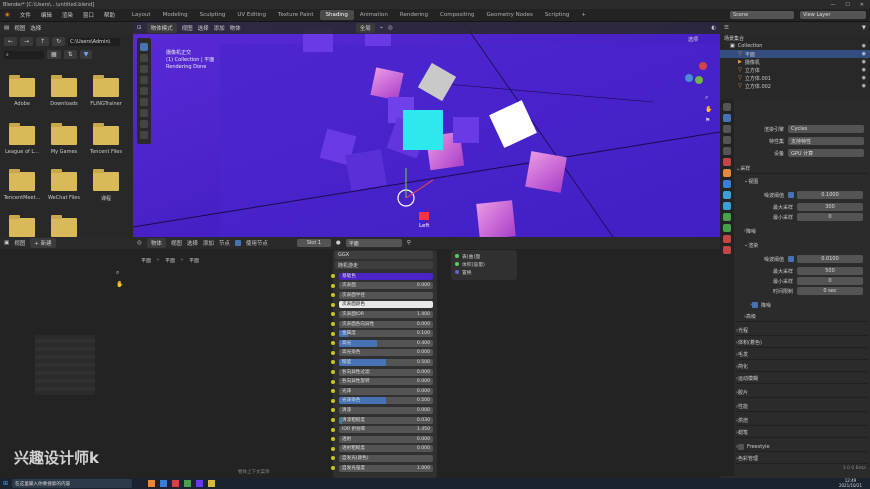 The image size is (870, 489). I want to click on tab-sculpting: Sculpting, so click(213, 15).